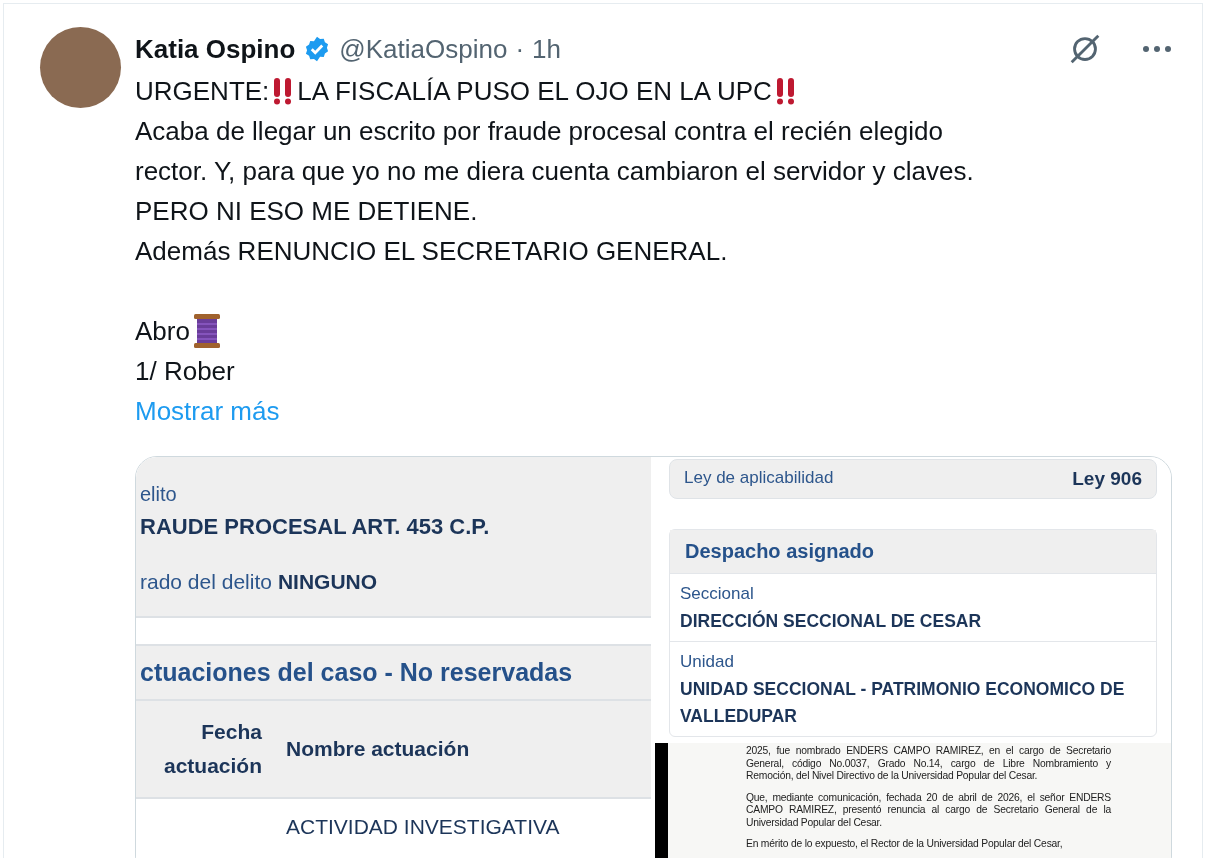 The image size is (1206, 858). I want to click on post-text: Además RENUNCIO EL SECRETARIO GENERAL., so click(431, 251).